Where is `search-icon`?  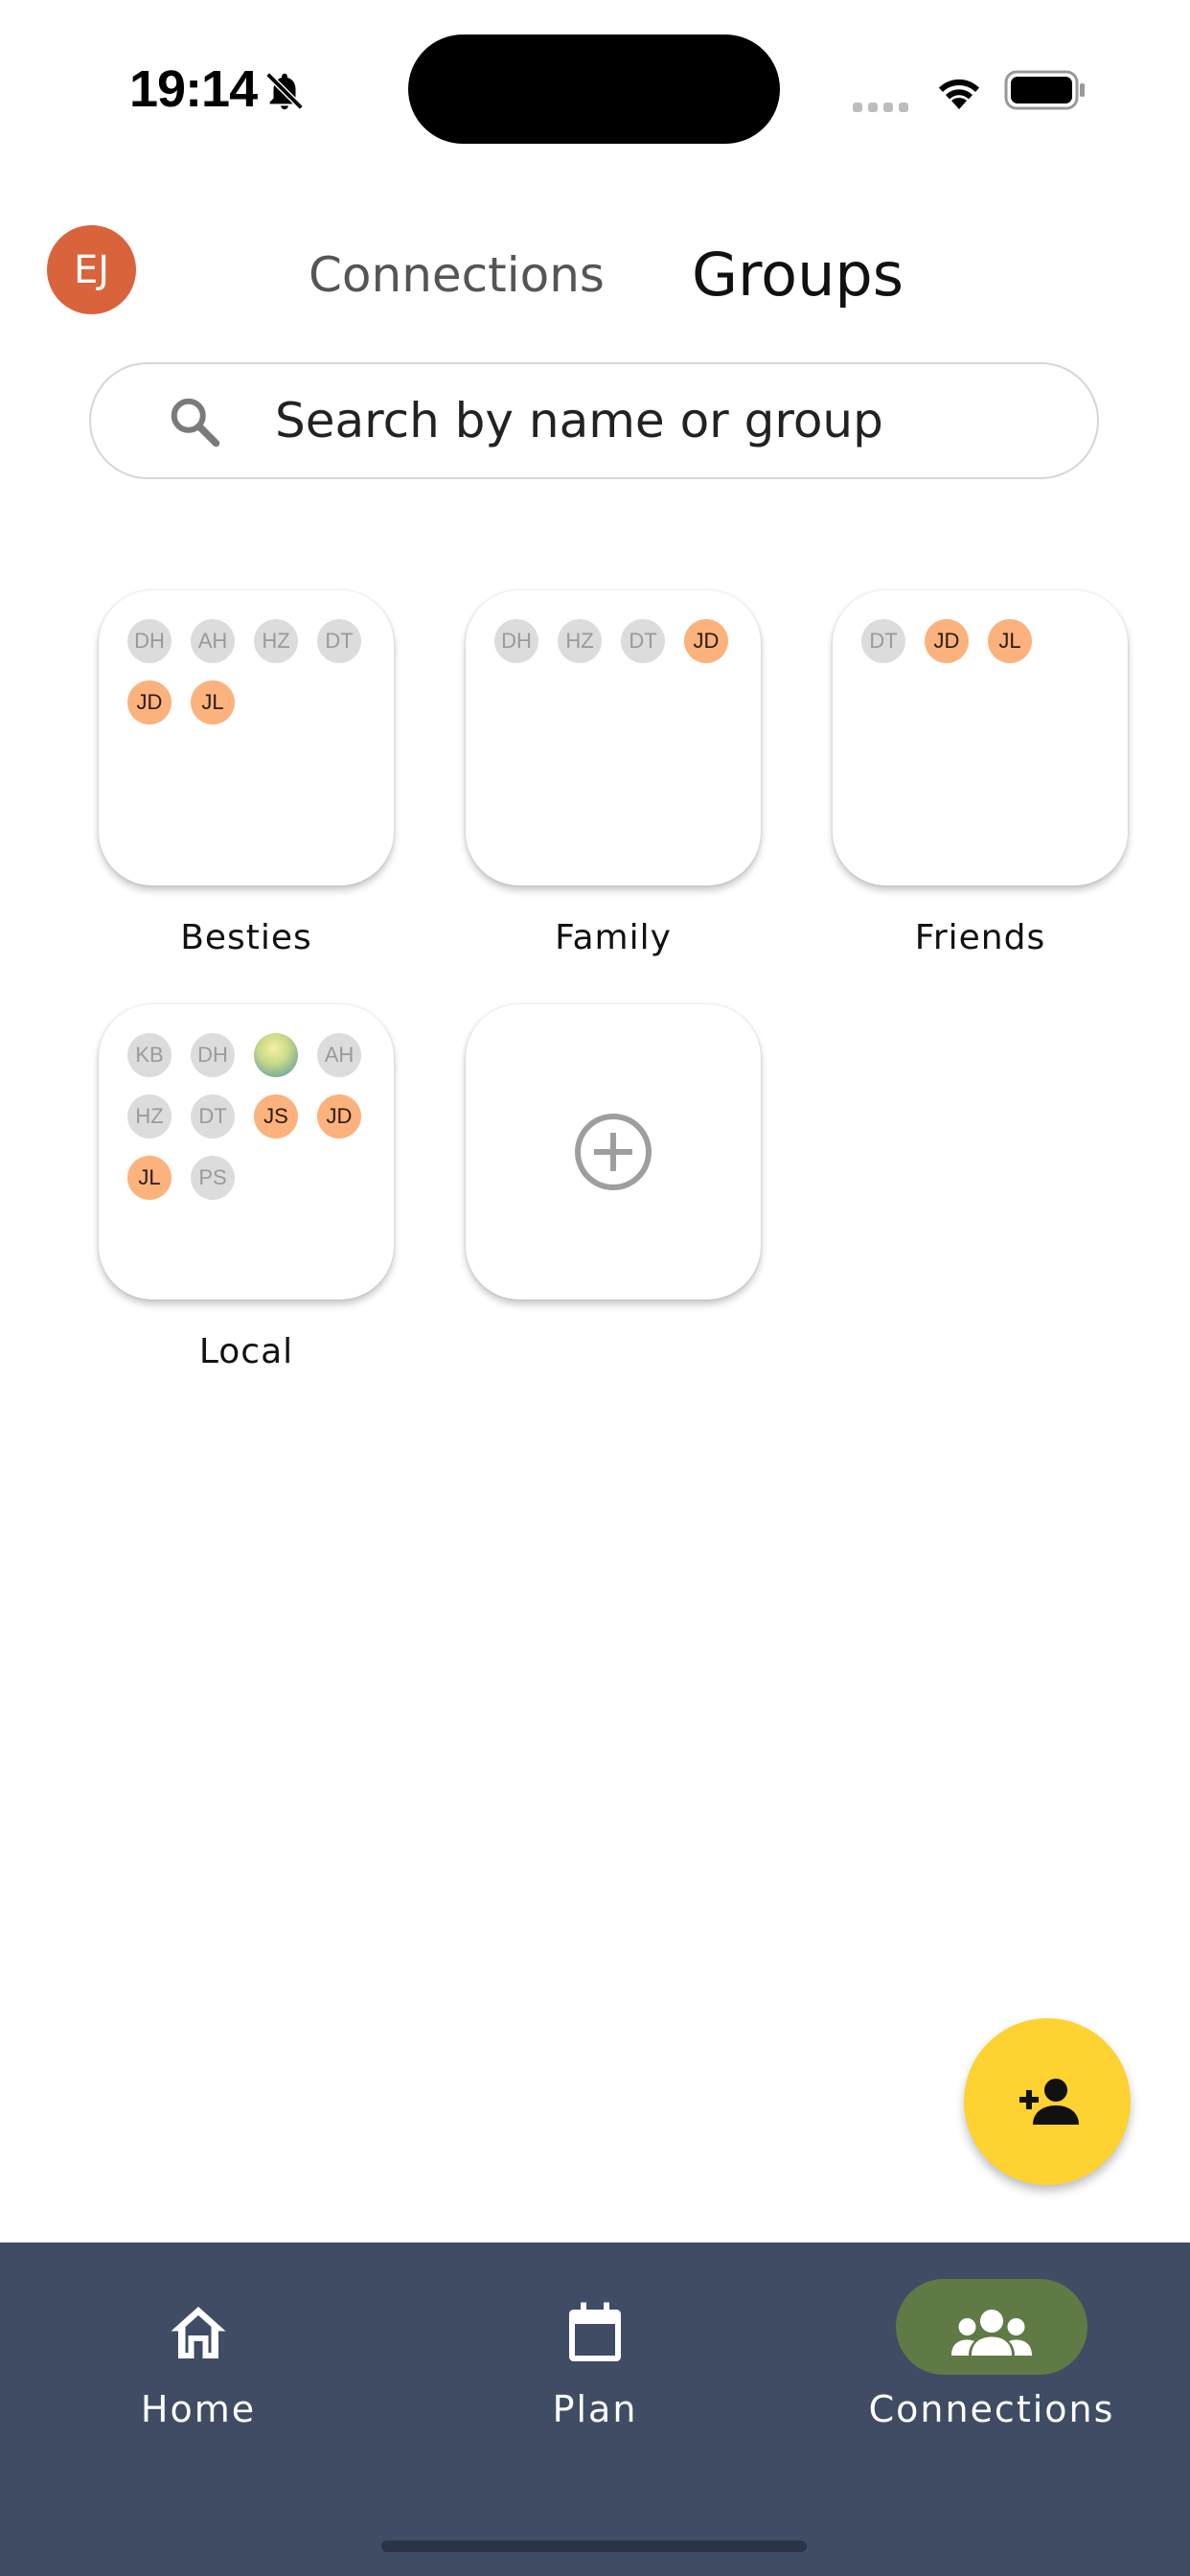 search-icon is located at coordinates (195, 423).